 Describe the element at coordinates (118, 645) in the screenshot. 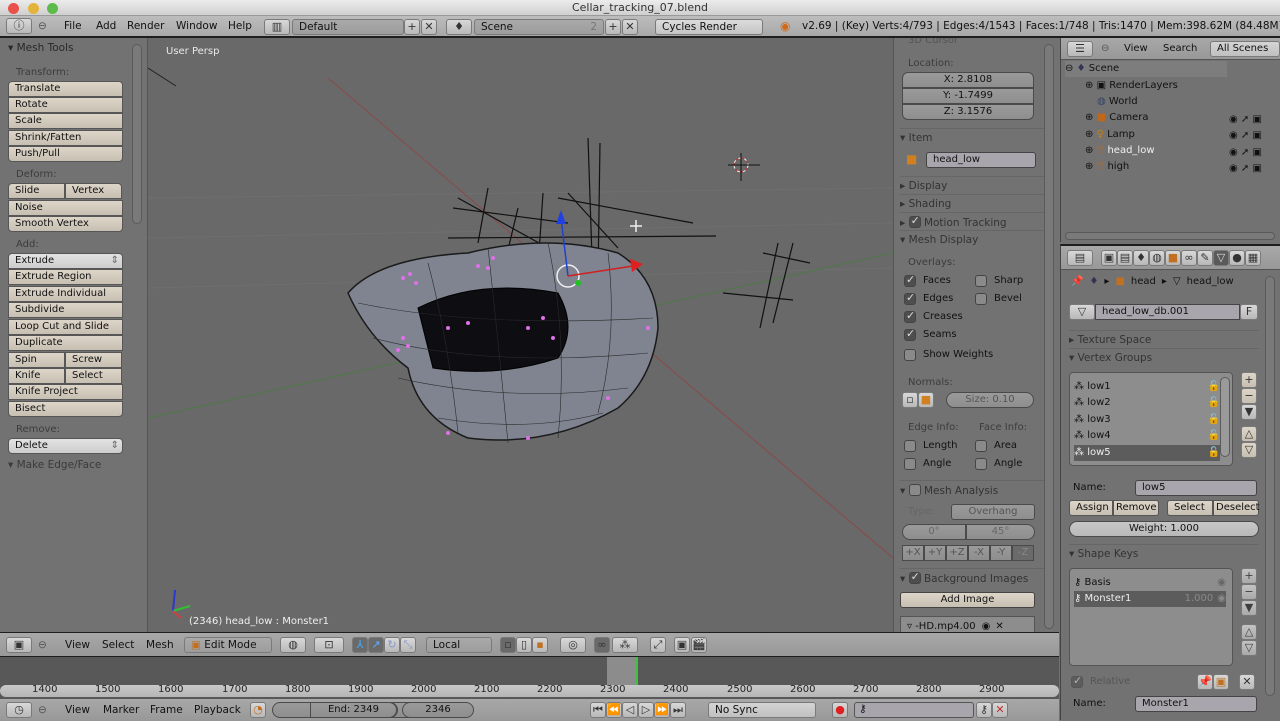

I see `menu-select: Select` at that location.